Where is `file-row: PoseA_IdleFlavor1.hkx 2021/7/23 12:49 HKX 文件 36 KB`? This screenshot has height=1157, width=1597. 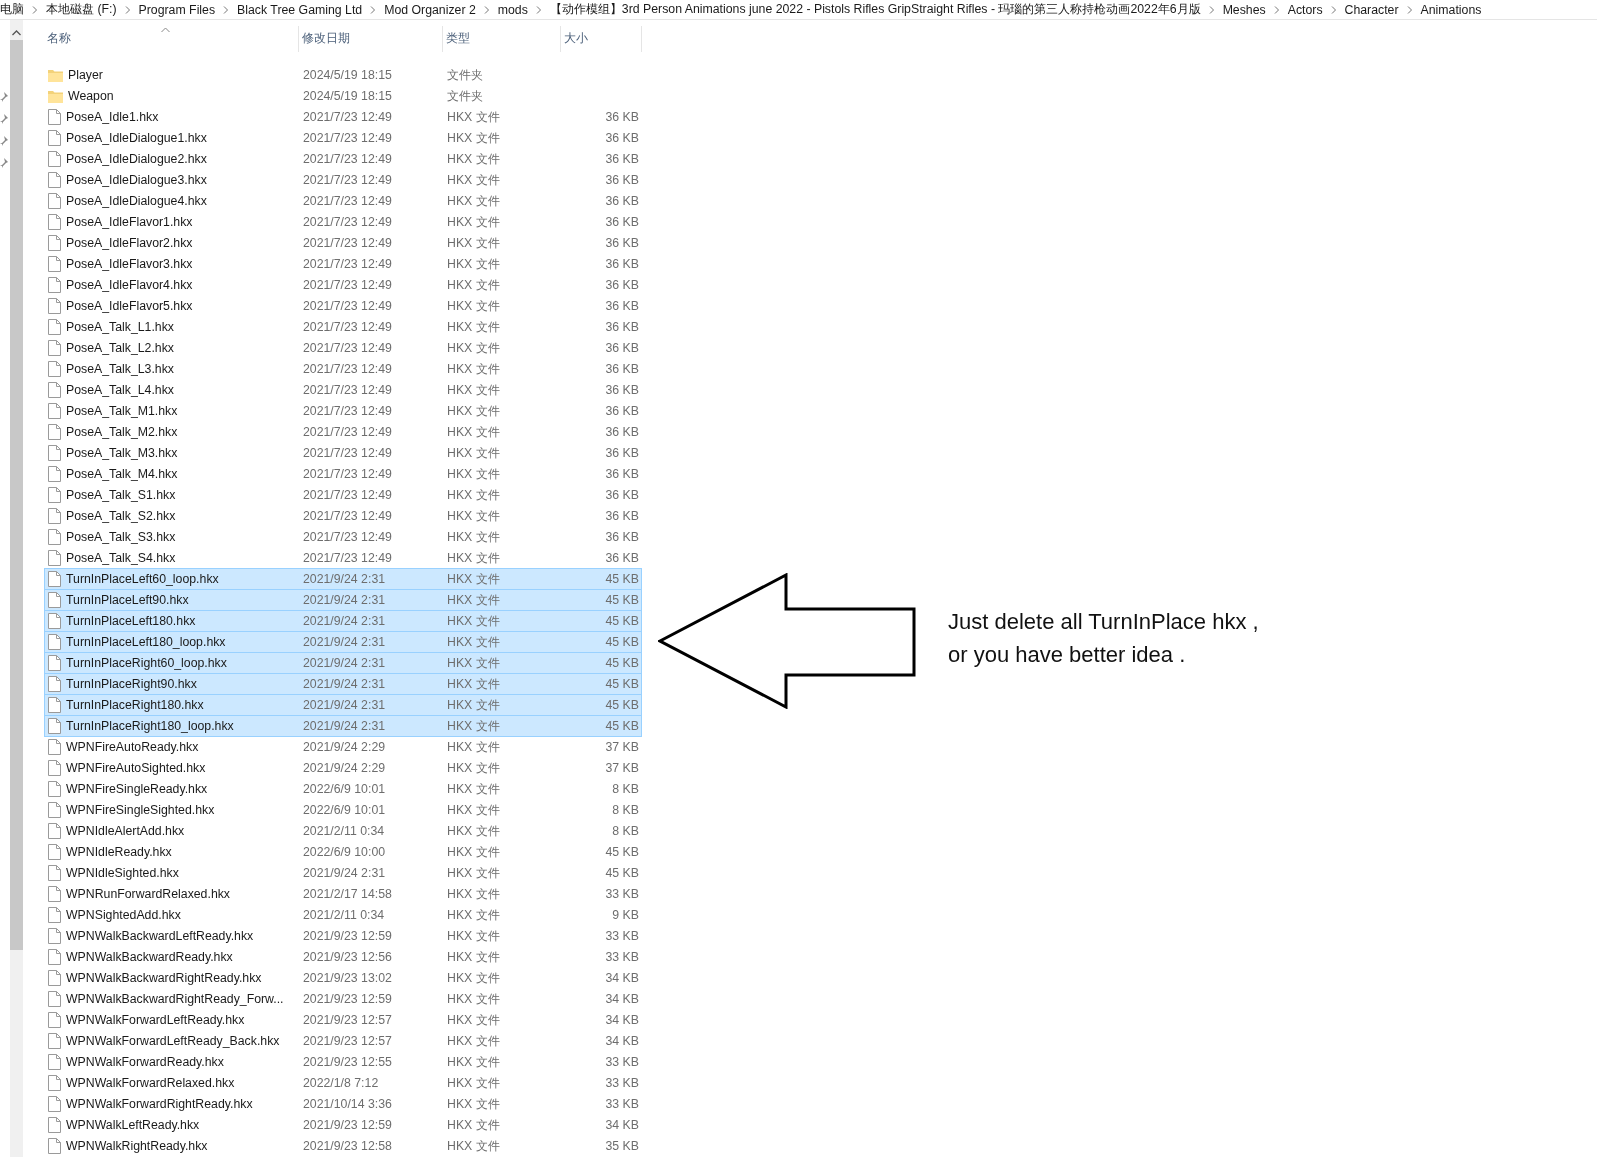
file-row: PoseA_IdleFlavor1.hkx 2021/7/23 12:49 HKX 文件 36 KB is located at coordinates (343, 222).